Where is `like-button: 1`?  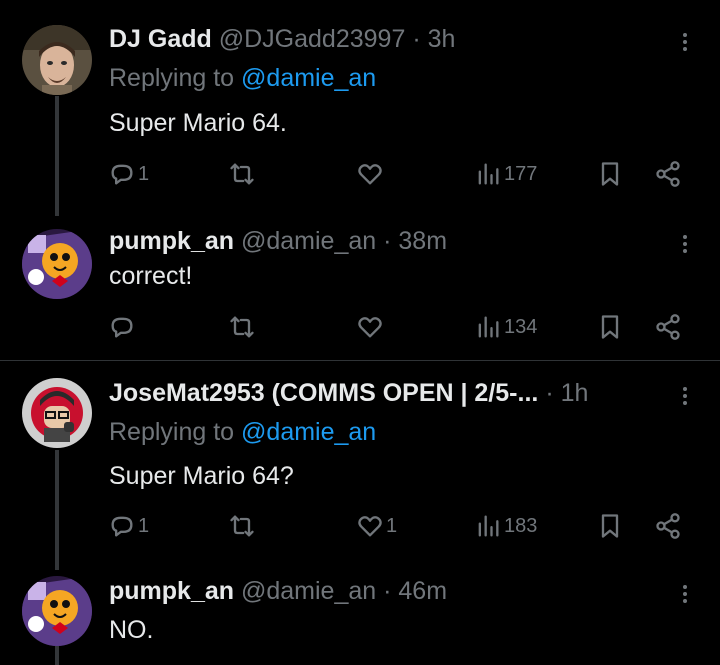 like-button: 1 is located at coordinates (376, 526).